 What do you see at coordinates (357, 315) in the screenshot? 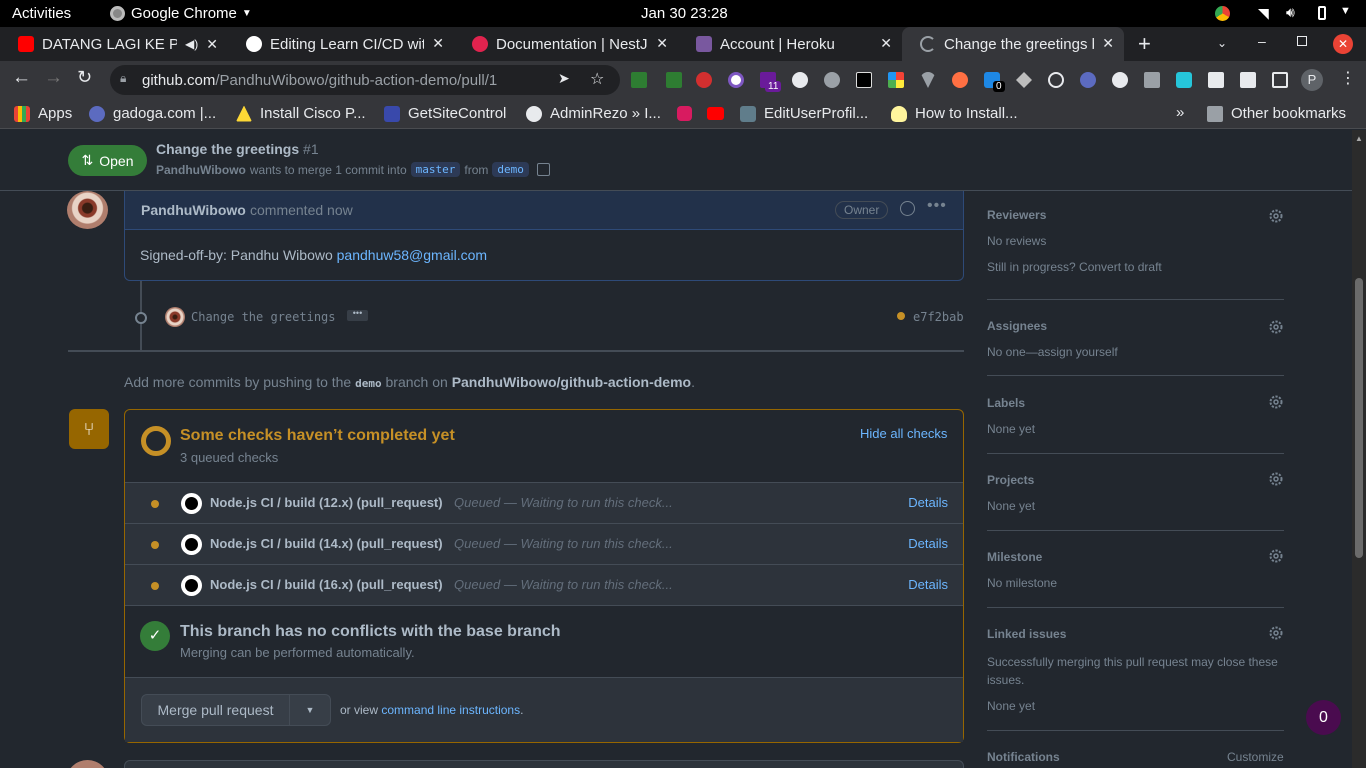
I see `commit-expand-button: •••` at bounding box center [357, 315].